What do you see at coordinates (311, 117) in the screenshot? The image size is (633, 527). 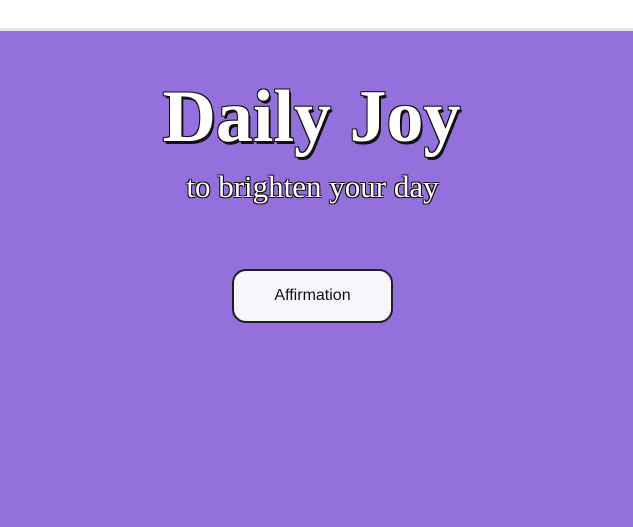 I see `page-title: Daily Joy` at bounding box center [311, 117].